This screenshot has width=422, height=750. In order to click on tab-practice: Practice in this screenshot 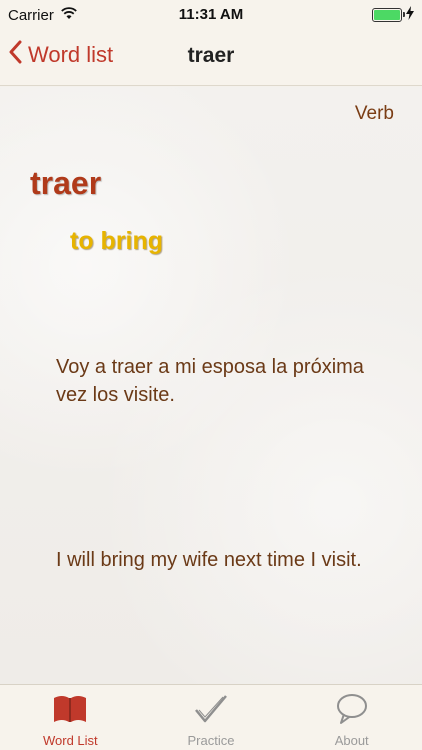, I will do `click(211, 717)`.